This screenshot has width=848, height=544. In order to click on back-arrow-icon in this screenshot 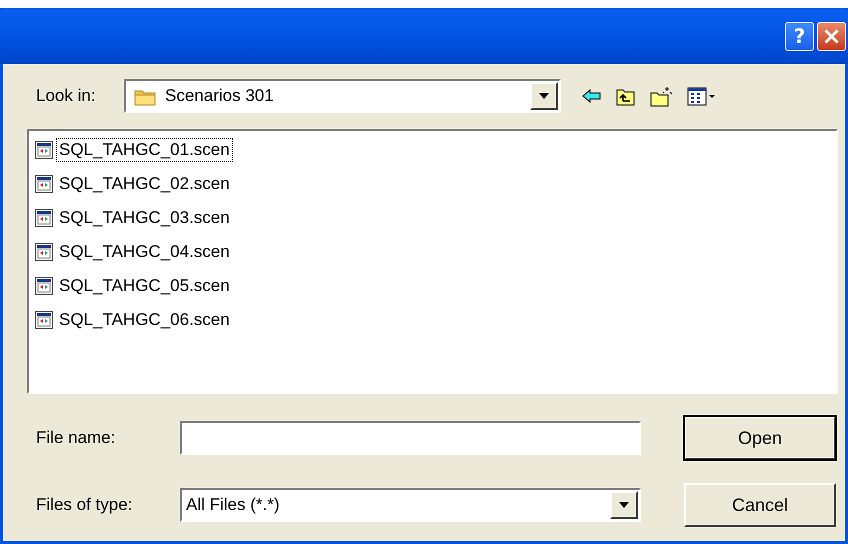, I will do `click(591, 96)`.